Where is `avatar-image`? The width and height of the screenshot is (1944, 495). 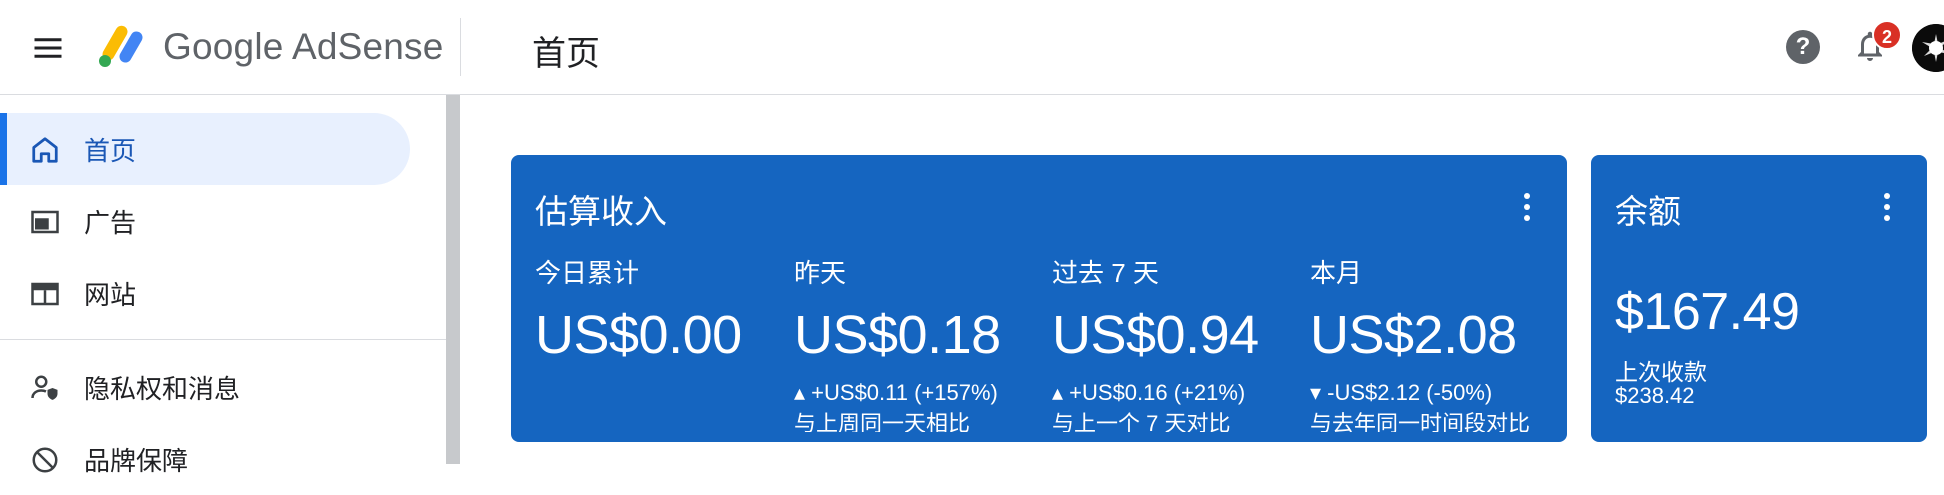
avatar-image is located at coordinates (1928, 48).